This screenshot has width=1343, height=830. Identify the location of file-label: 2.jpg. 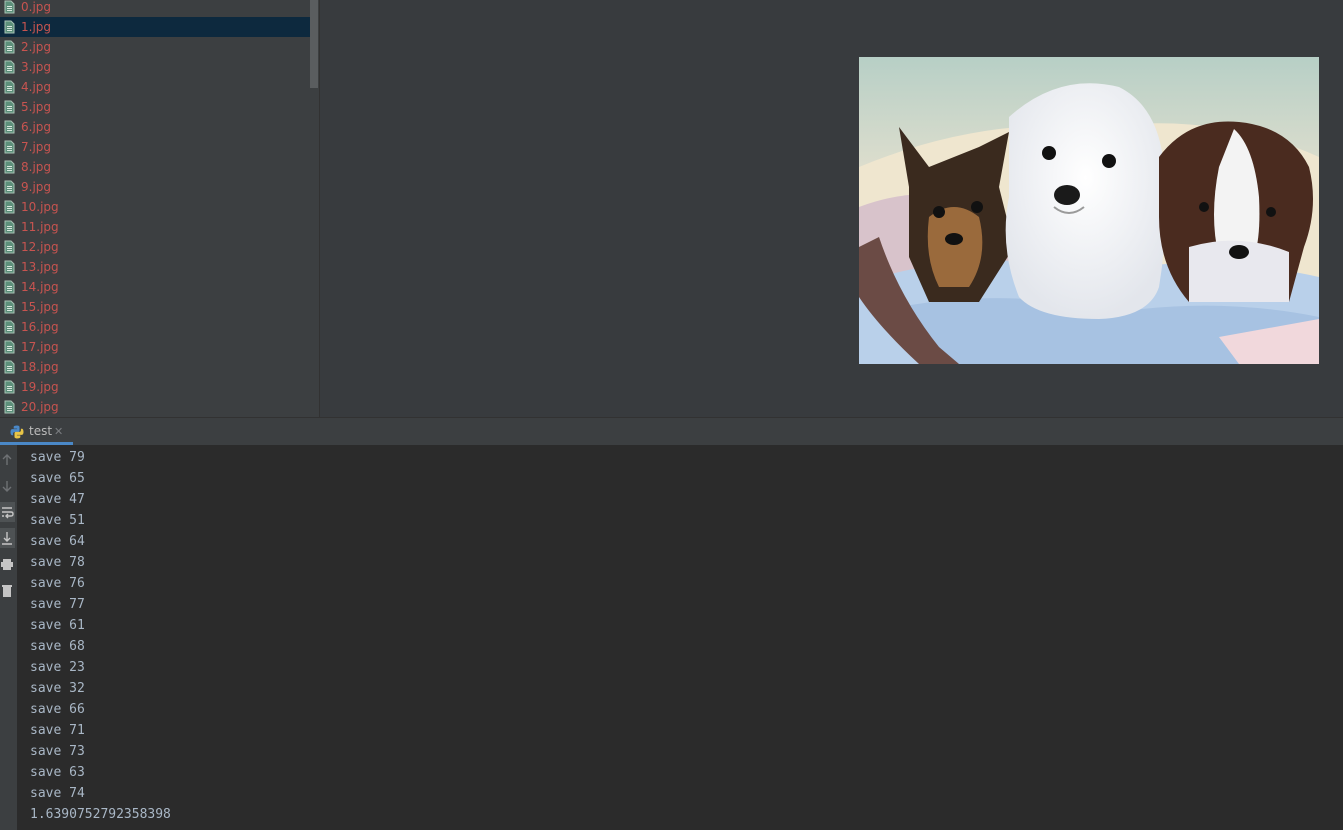
(36, 47).